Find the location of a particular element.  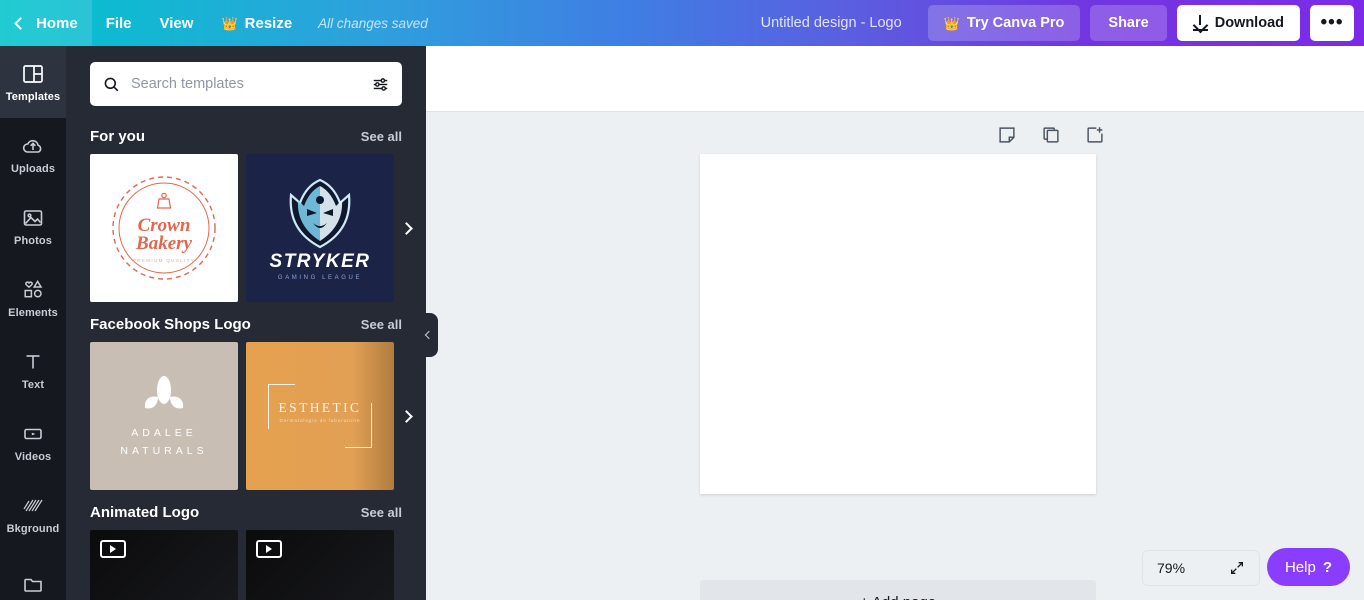

question-mark-icon: ? is located at coordinates (1327, 567).